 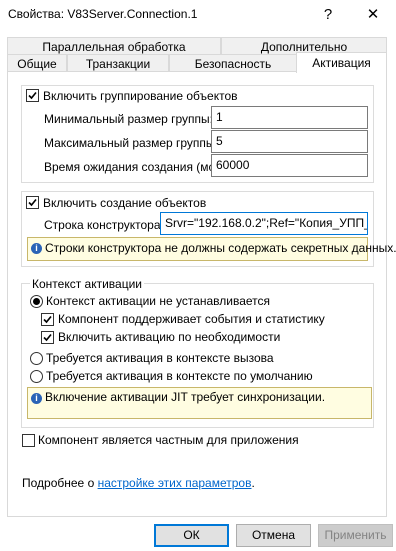 What do you see at coordinates (28, 440) in the screenshot?
I see `private-component-checkbox` at bounding box center [28, 440].